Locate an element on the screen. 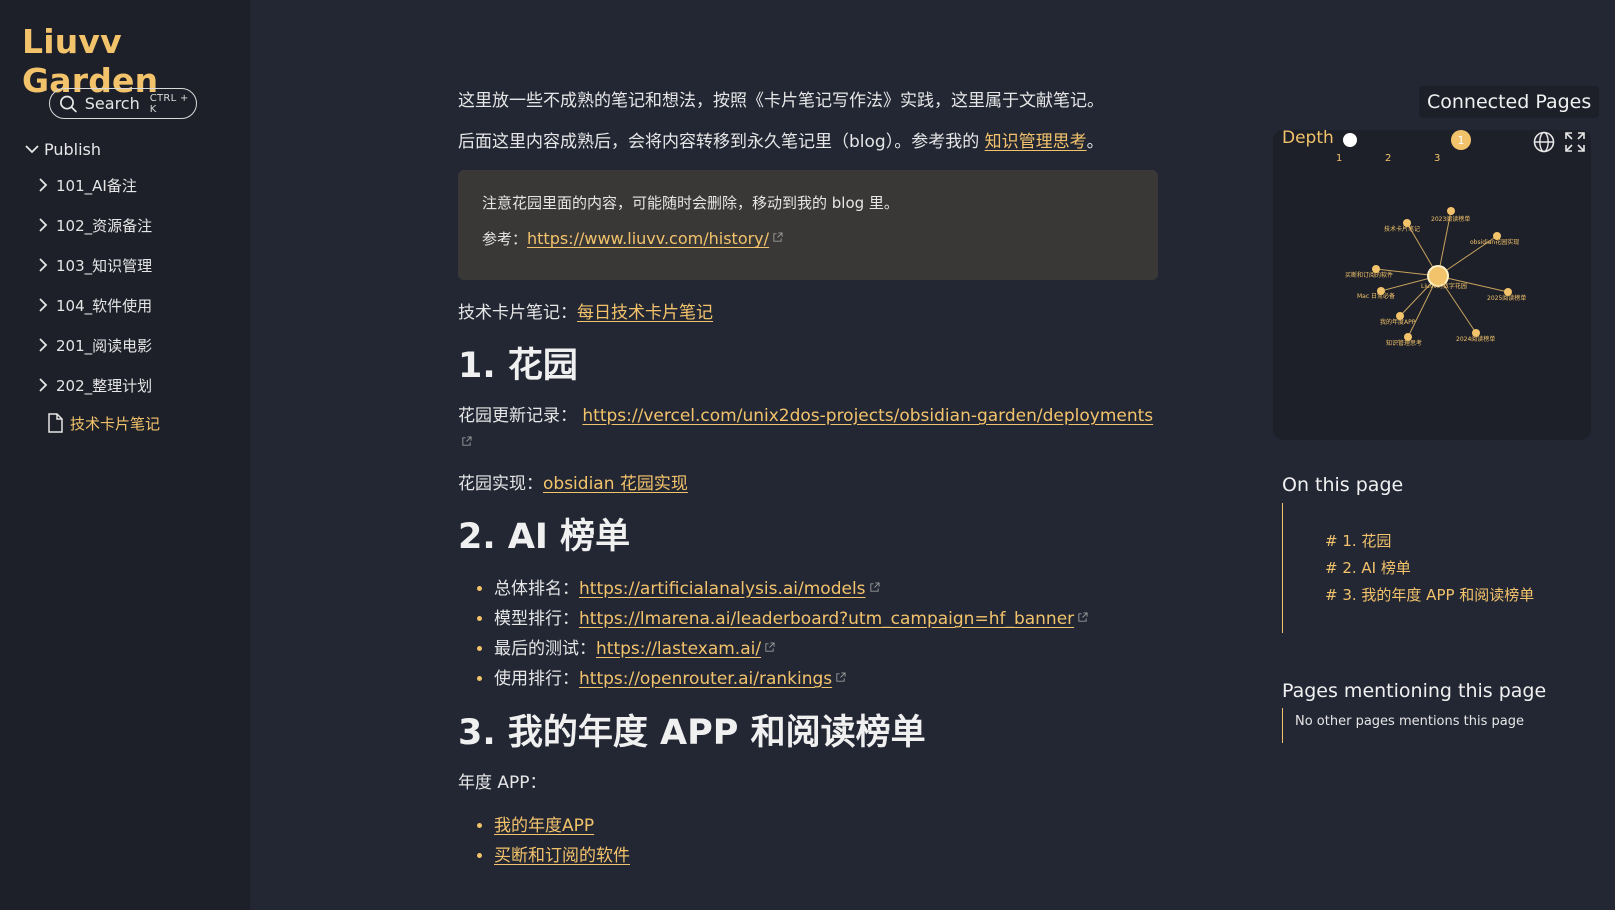 This screenshot has width=1615, height=910. explorer-file-current: 技术卡片笔记 is located at coordinates (145, 423).